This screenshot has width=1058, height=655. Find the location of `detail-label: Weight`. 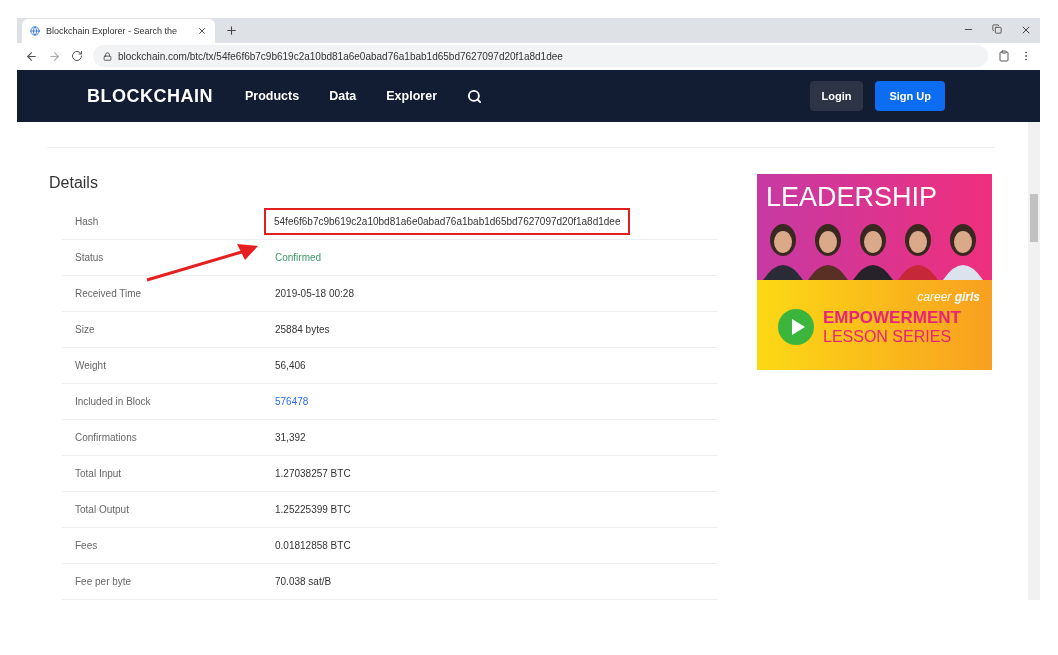

detail-label: Weight is located at coordinates (90, 365).